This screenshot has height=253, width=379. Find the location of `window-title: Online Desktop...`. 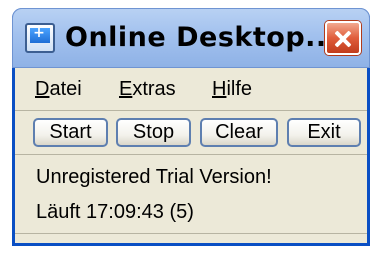

window-title: Online Desktop... is located at coordinates (201, 37).